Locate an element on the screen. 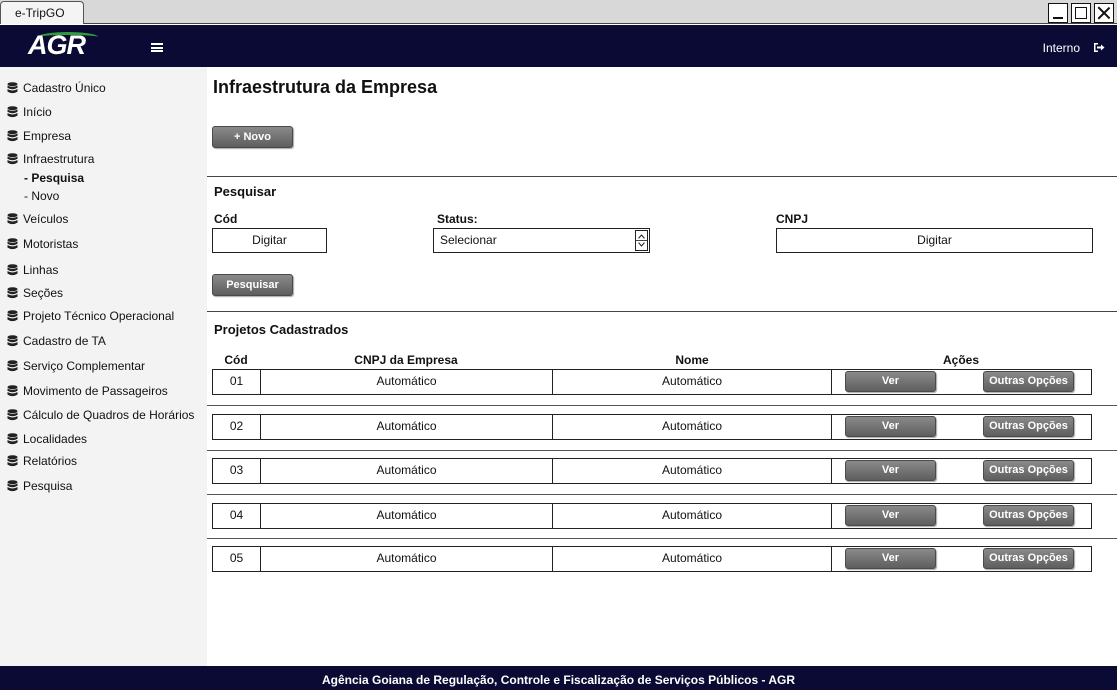  sidebar-item-motoristas: Motoristas is located at coordinates (42, 244).